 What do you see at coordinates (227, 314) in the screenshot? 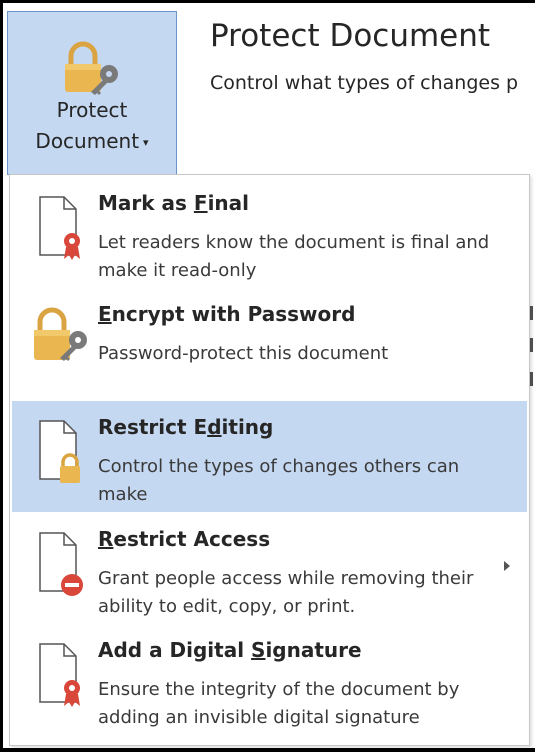
I see `menu-item-title: Encrypt with Password` at bounding box center [227, 314].